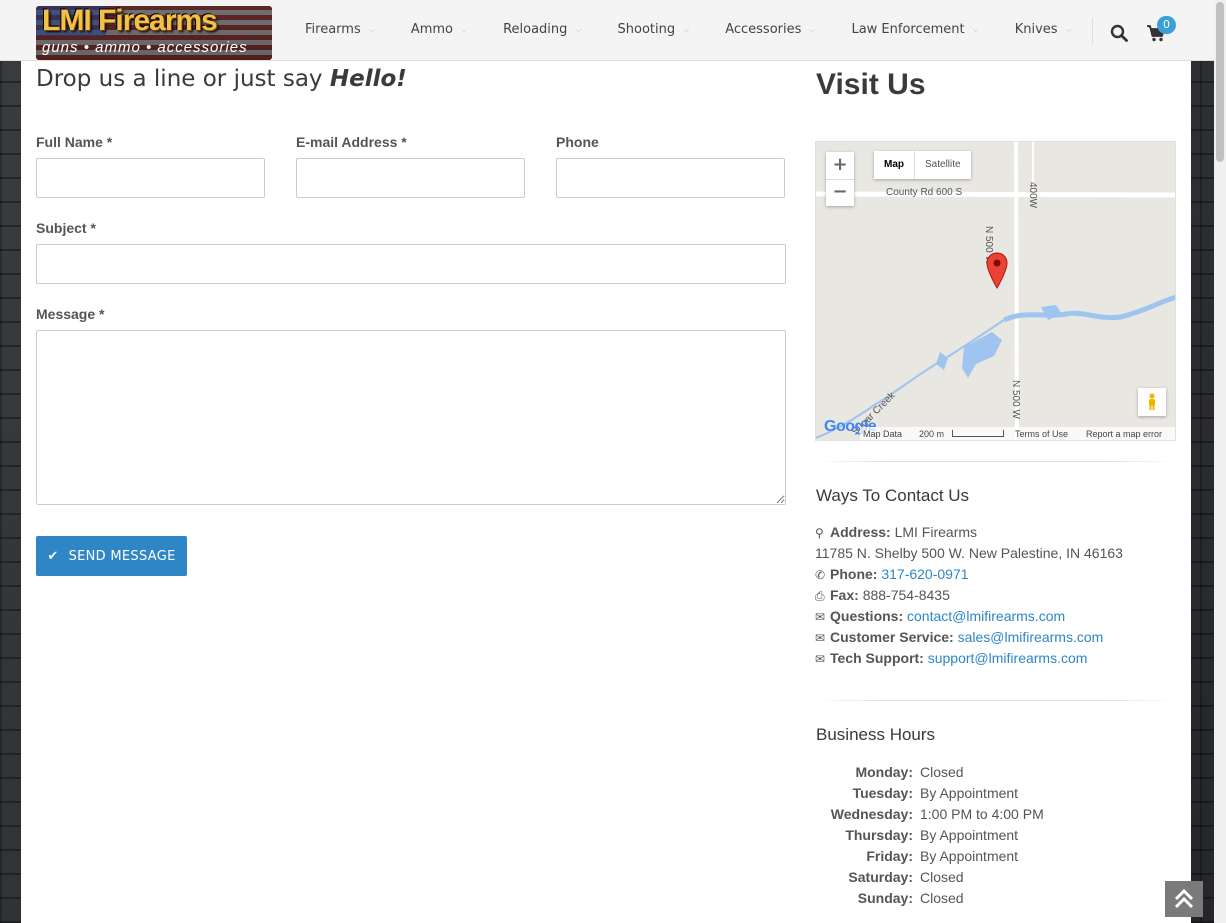  I want to click on hours-day: Friday:, so click(889, 856).